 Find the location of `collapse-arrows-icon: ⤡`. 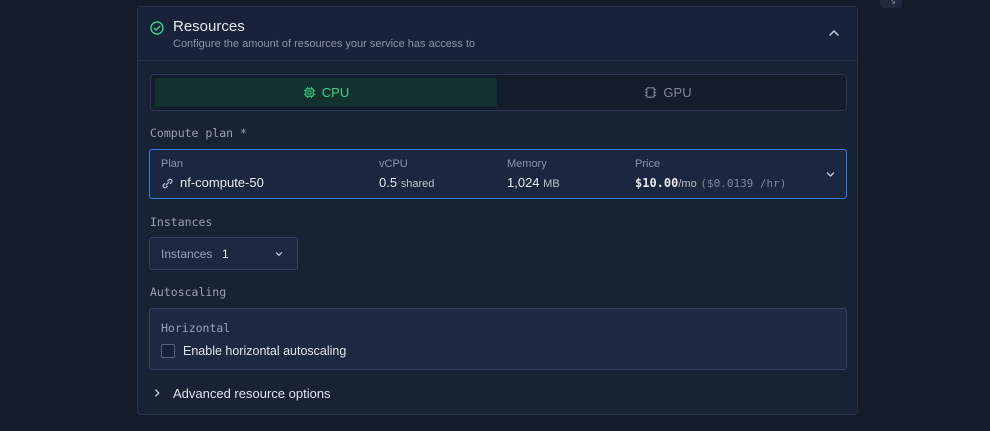

collapse-arrows-icon: ⤡ is located at coordinates (891, 4).